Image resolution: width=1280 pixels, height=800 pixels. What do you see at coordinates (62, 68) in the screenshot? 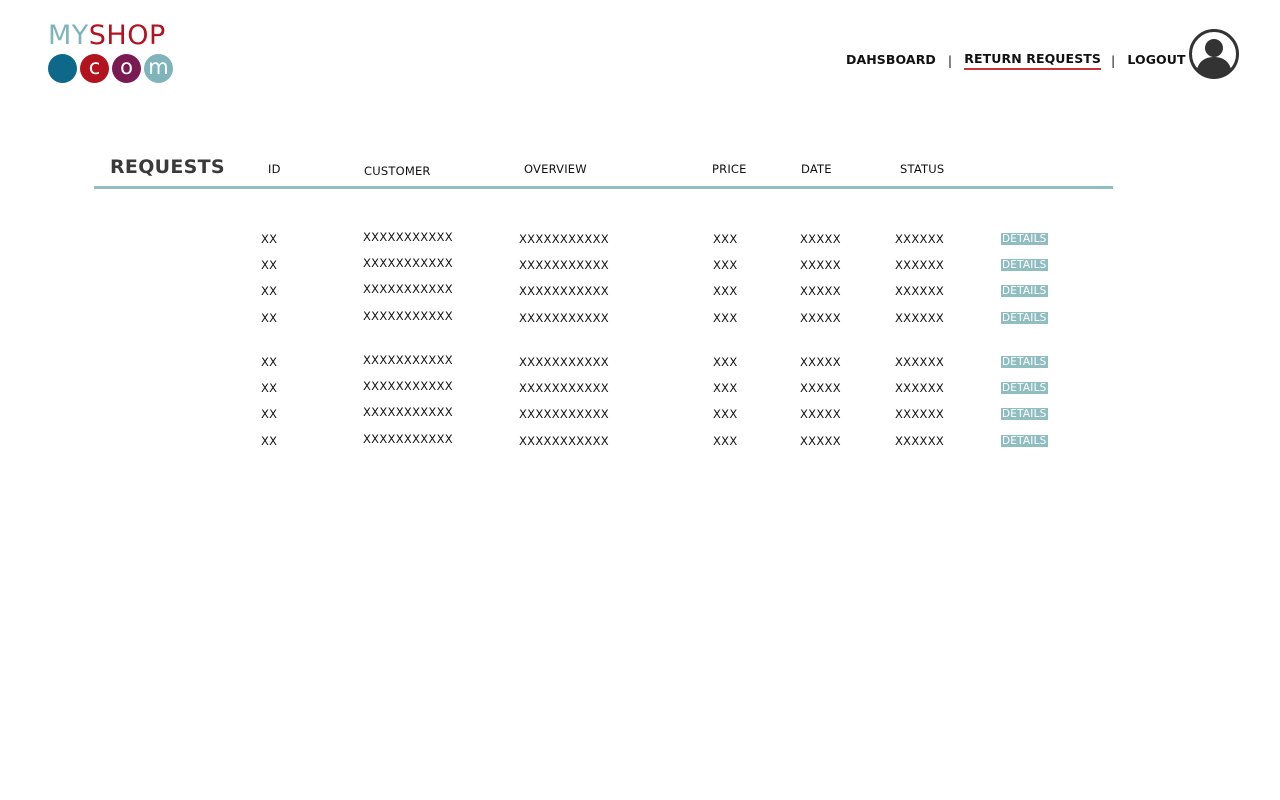
I see `logo-dot` at bounding box center [62, 68].